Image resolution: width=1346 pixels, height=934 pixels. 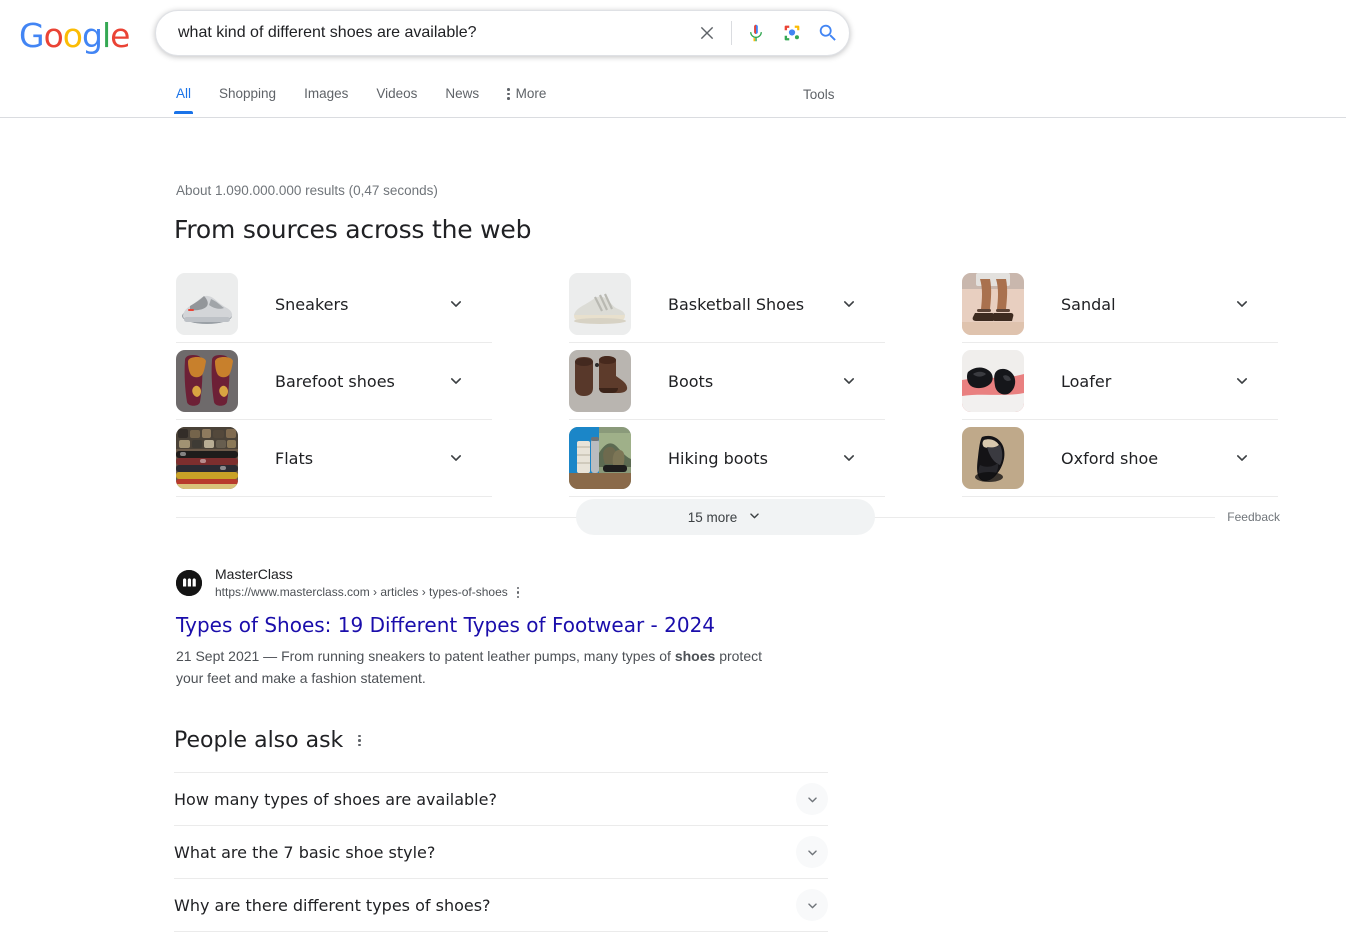 I want to click on sneaker-grey-thumb, so click(x=207, y=304).